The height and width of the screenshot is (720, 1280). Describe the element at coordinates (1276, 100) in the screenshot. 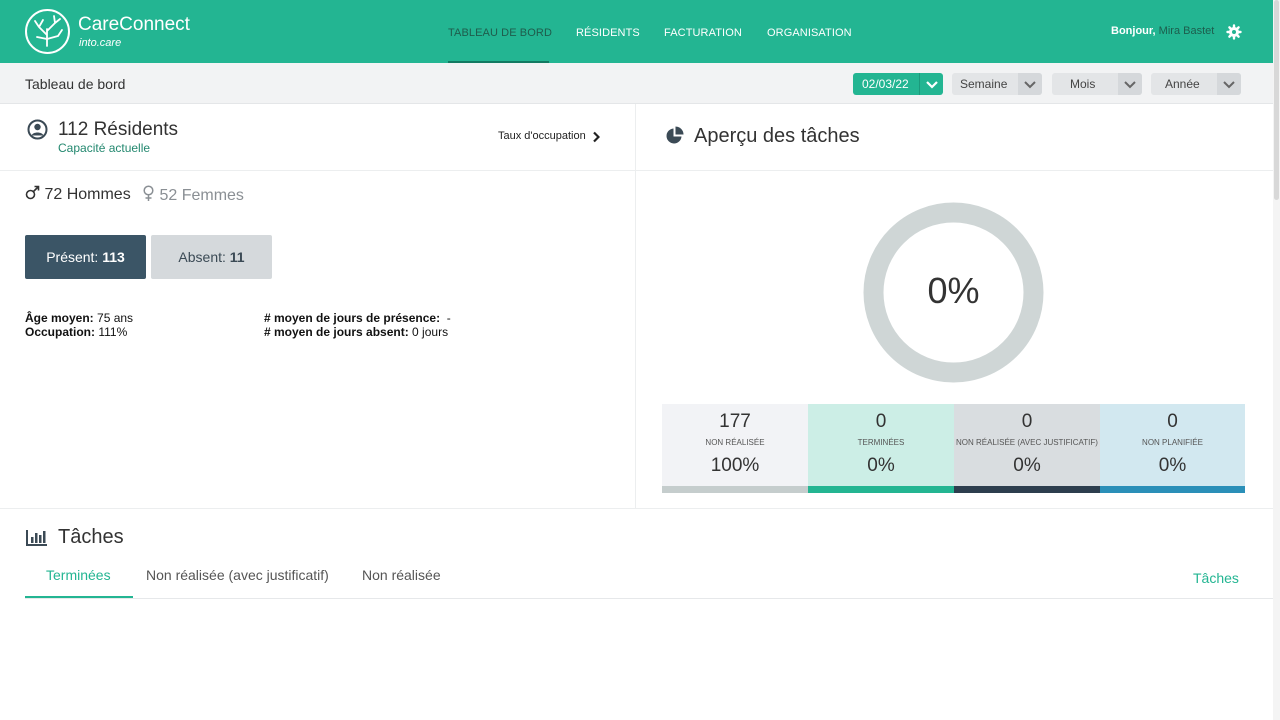

I see `scrollbar-thumb` at that location.